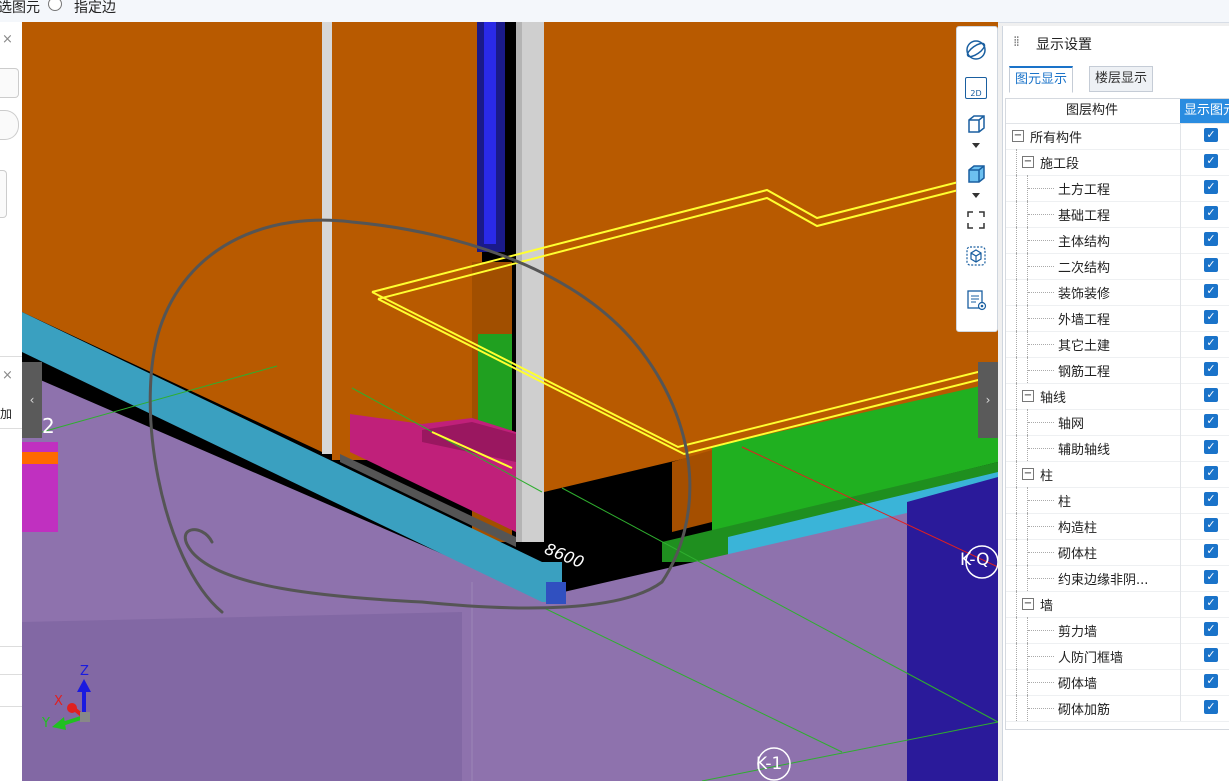 This screenshot has height=781, width=1229. Describe the element at coordinates (1117, 188) in the screenshot. I see `tree-row: 土方工程 ✓` at that location.